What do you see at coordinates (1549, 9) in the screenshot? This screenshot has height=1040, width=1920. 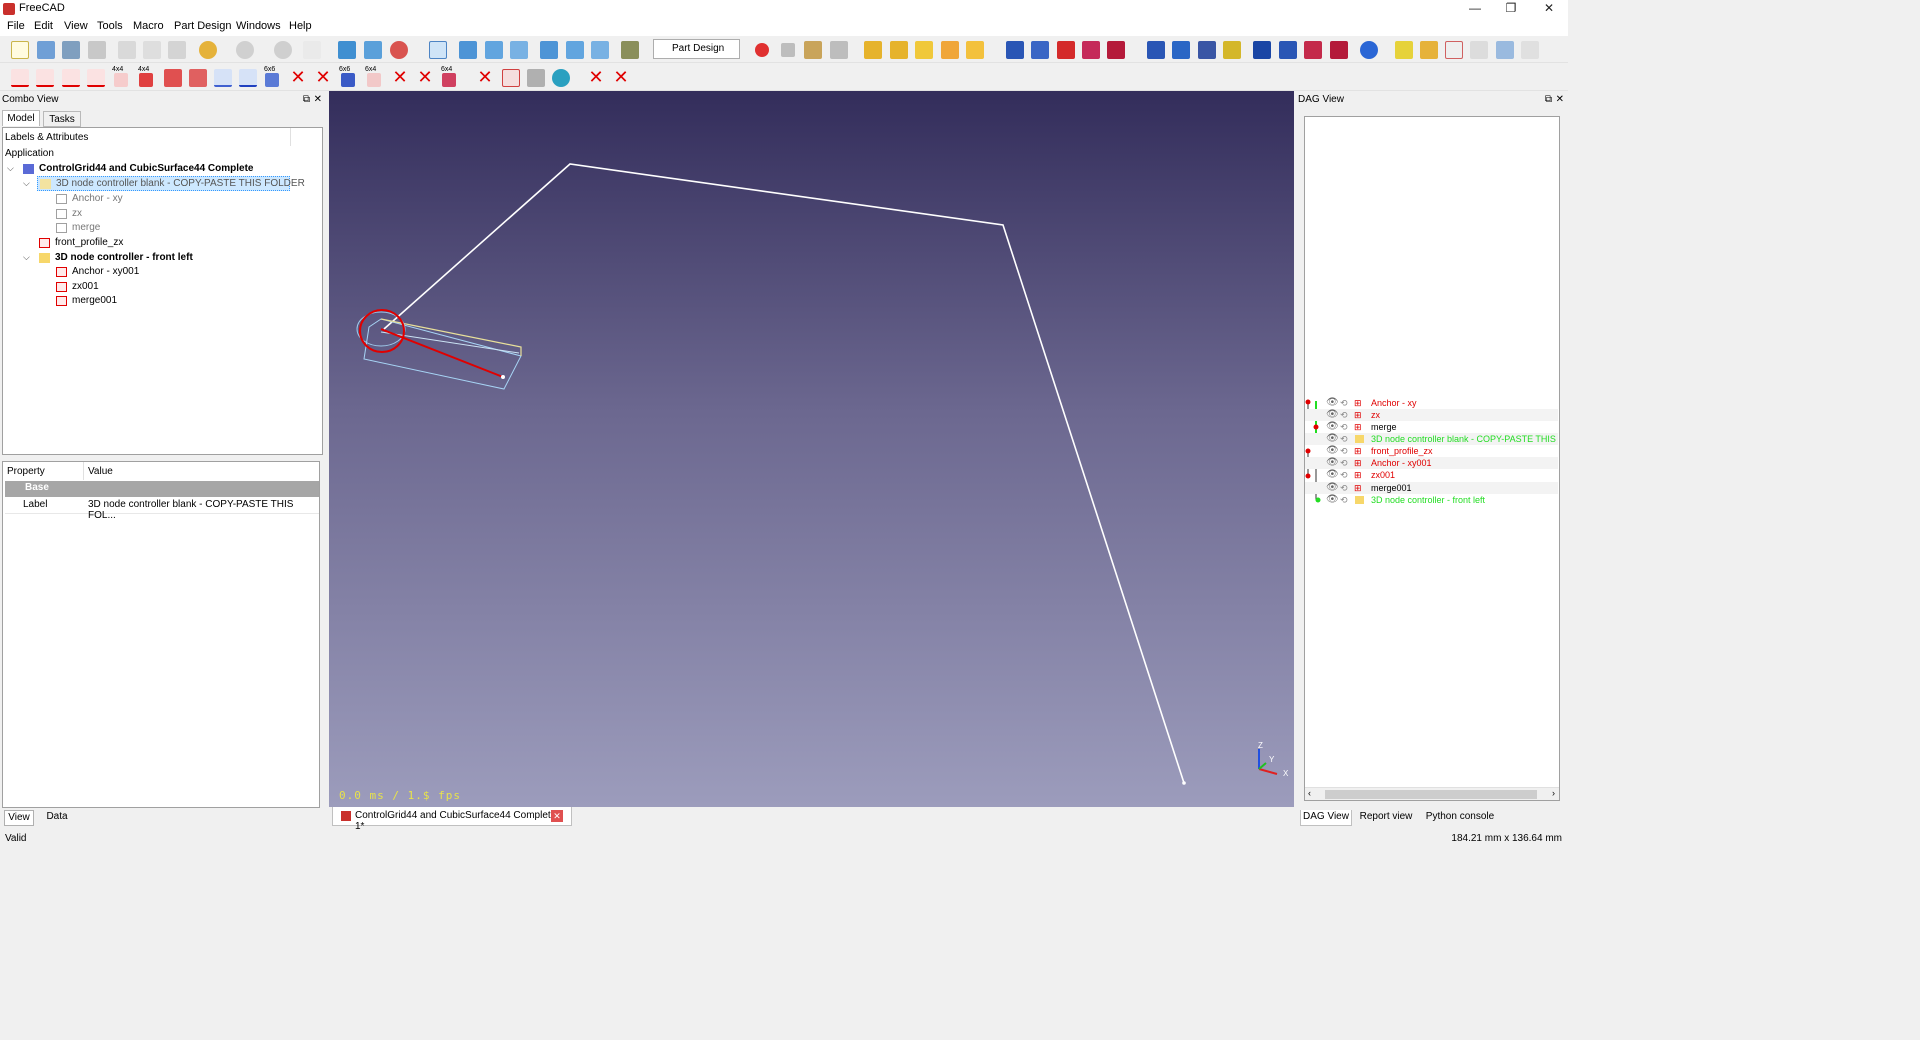 I see `close-button: ✕` at bounding box center [1549, 9].